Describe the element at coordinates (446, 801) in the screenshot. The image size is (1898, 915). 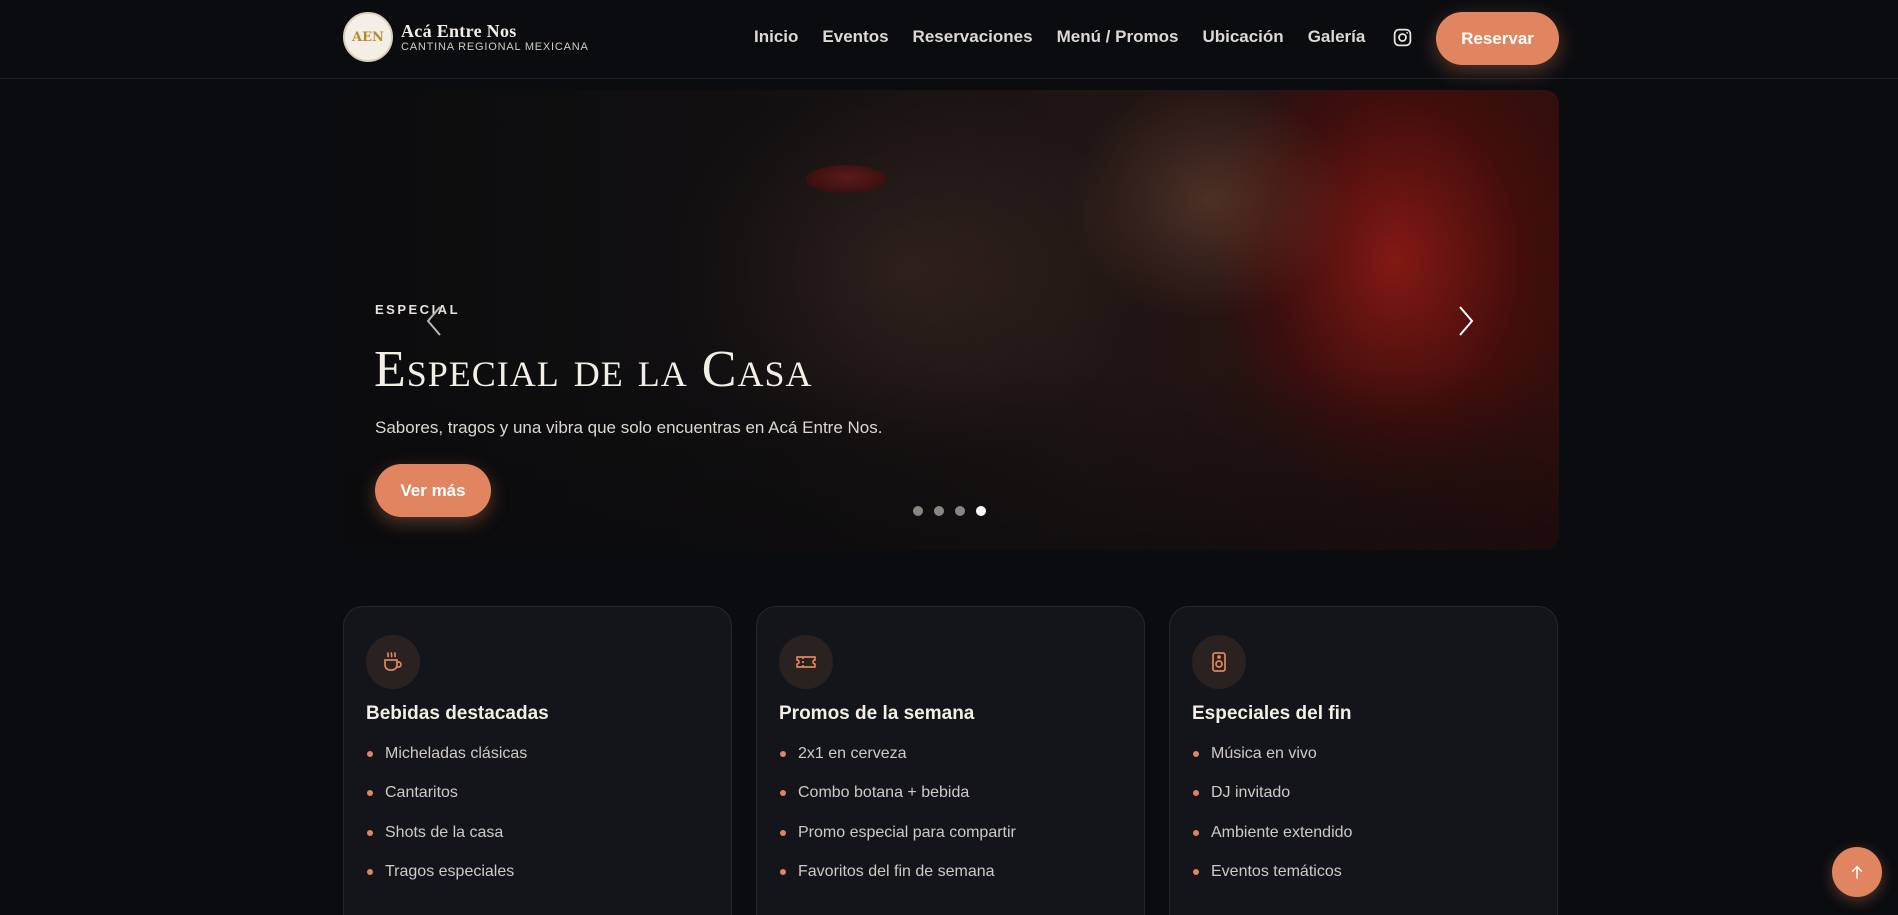
I see `list-item: Cantaritos` at that location.